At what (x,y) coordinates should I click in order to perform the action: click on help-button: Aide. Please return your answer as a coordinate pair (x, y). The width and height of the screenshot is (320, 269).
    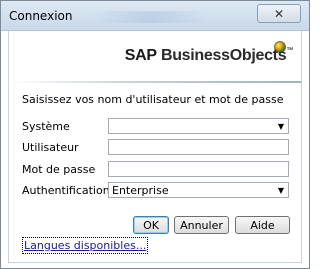
    Looking at the image, I should click on (262, 225).